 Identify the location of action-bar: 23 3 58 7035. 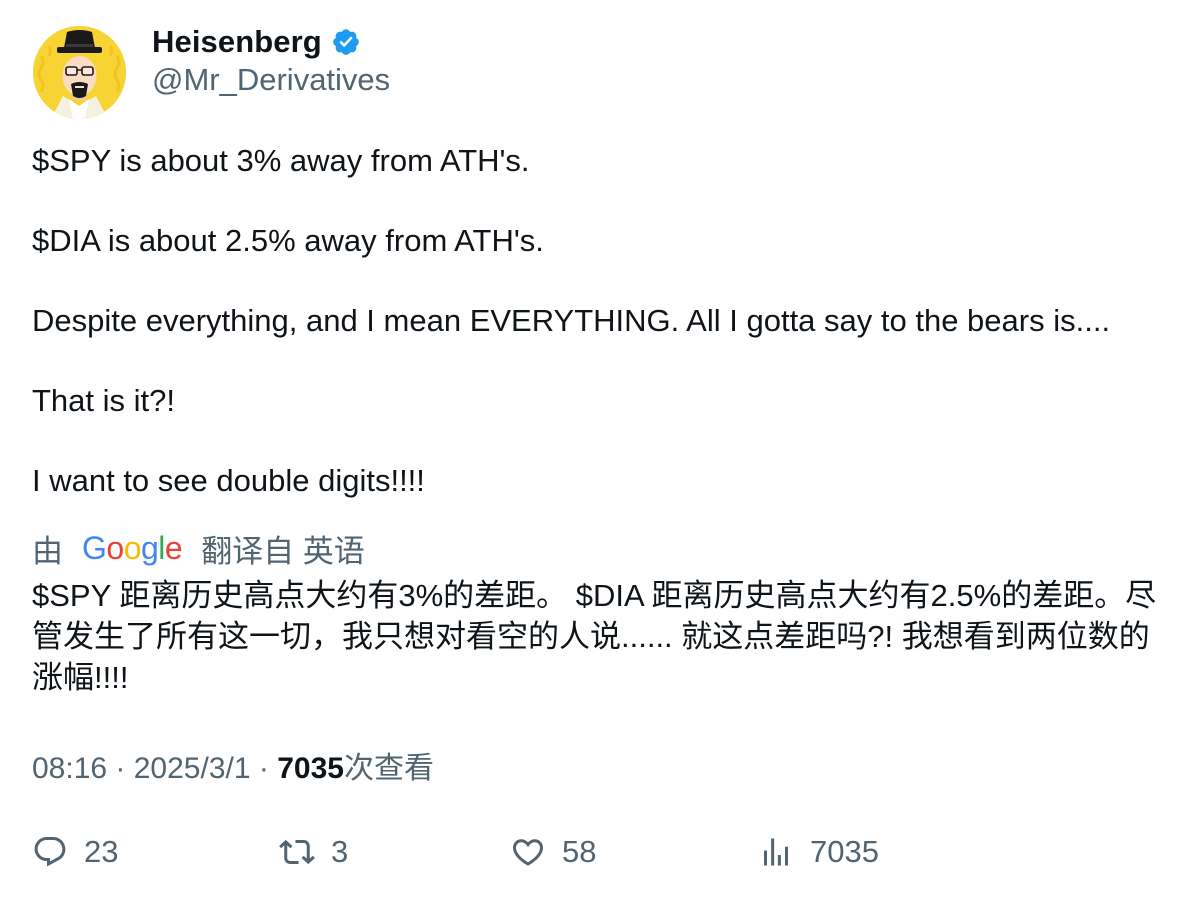
(598, 852).